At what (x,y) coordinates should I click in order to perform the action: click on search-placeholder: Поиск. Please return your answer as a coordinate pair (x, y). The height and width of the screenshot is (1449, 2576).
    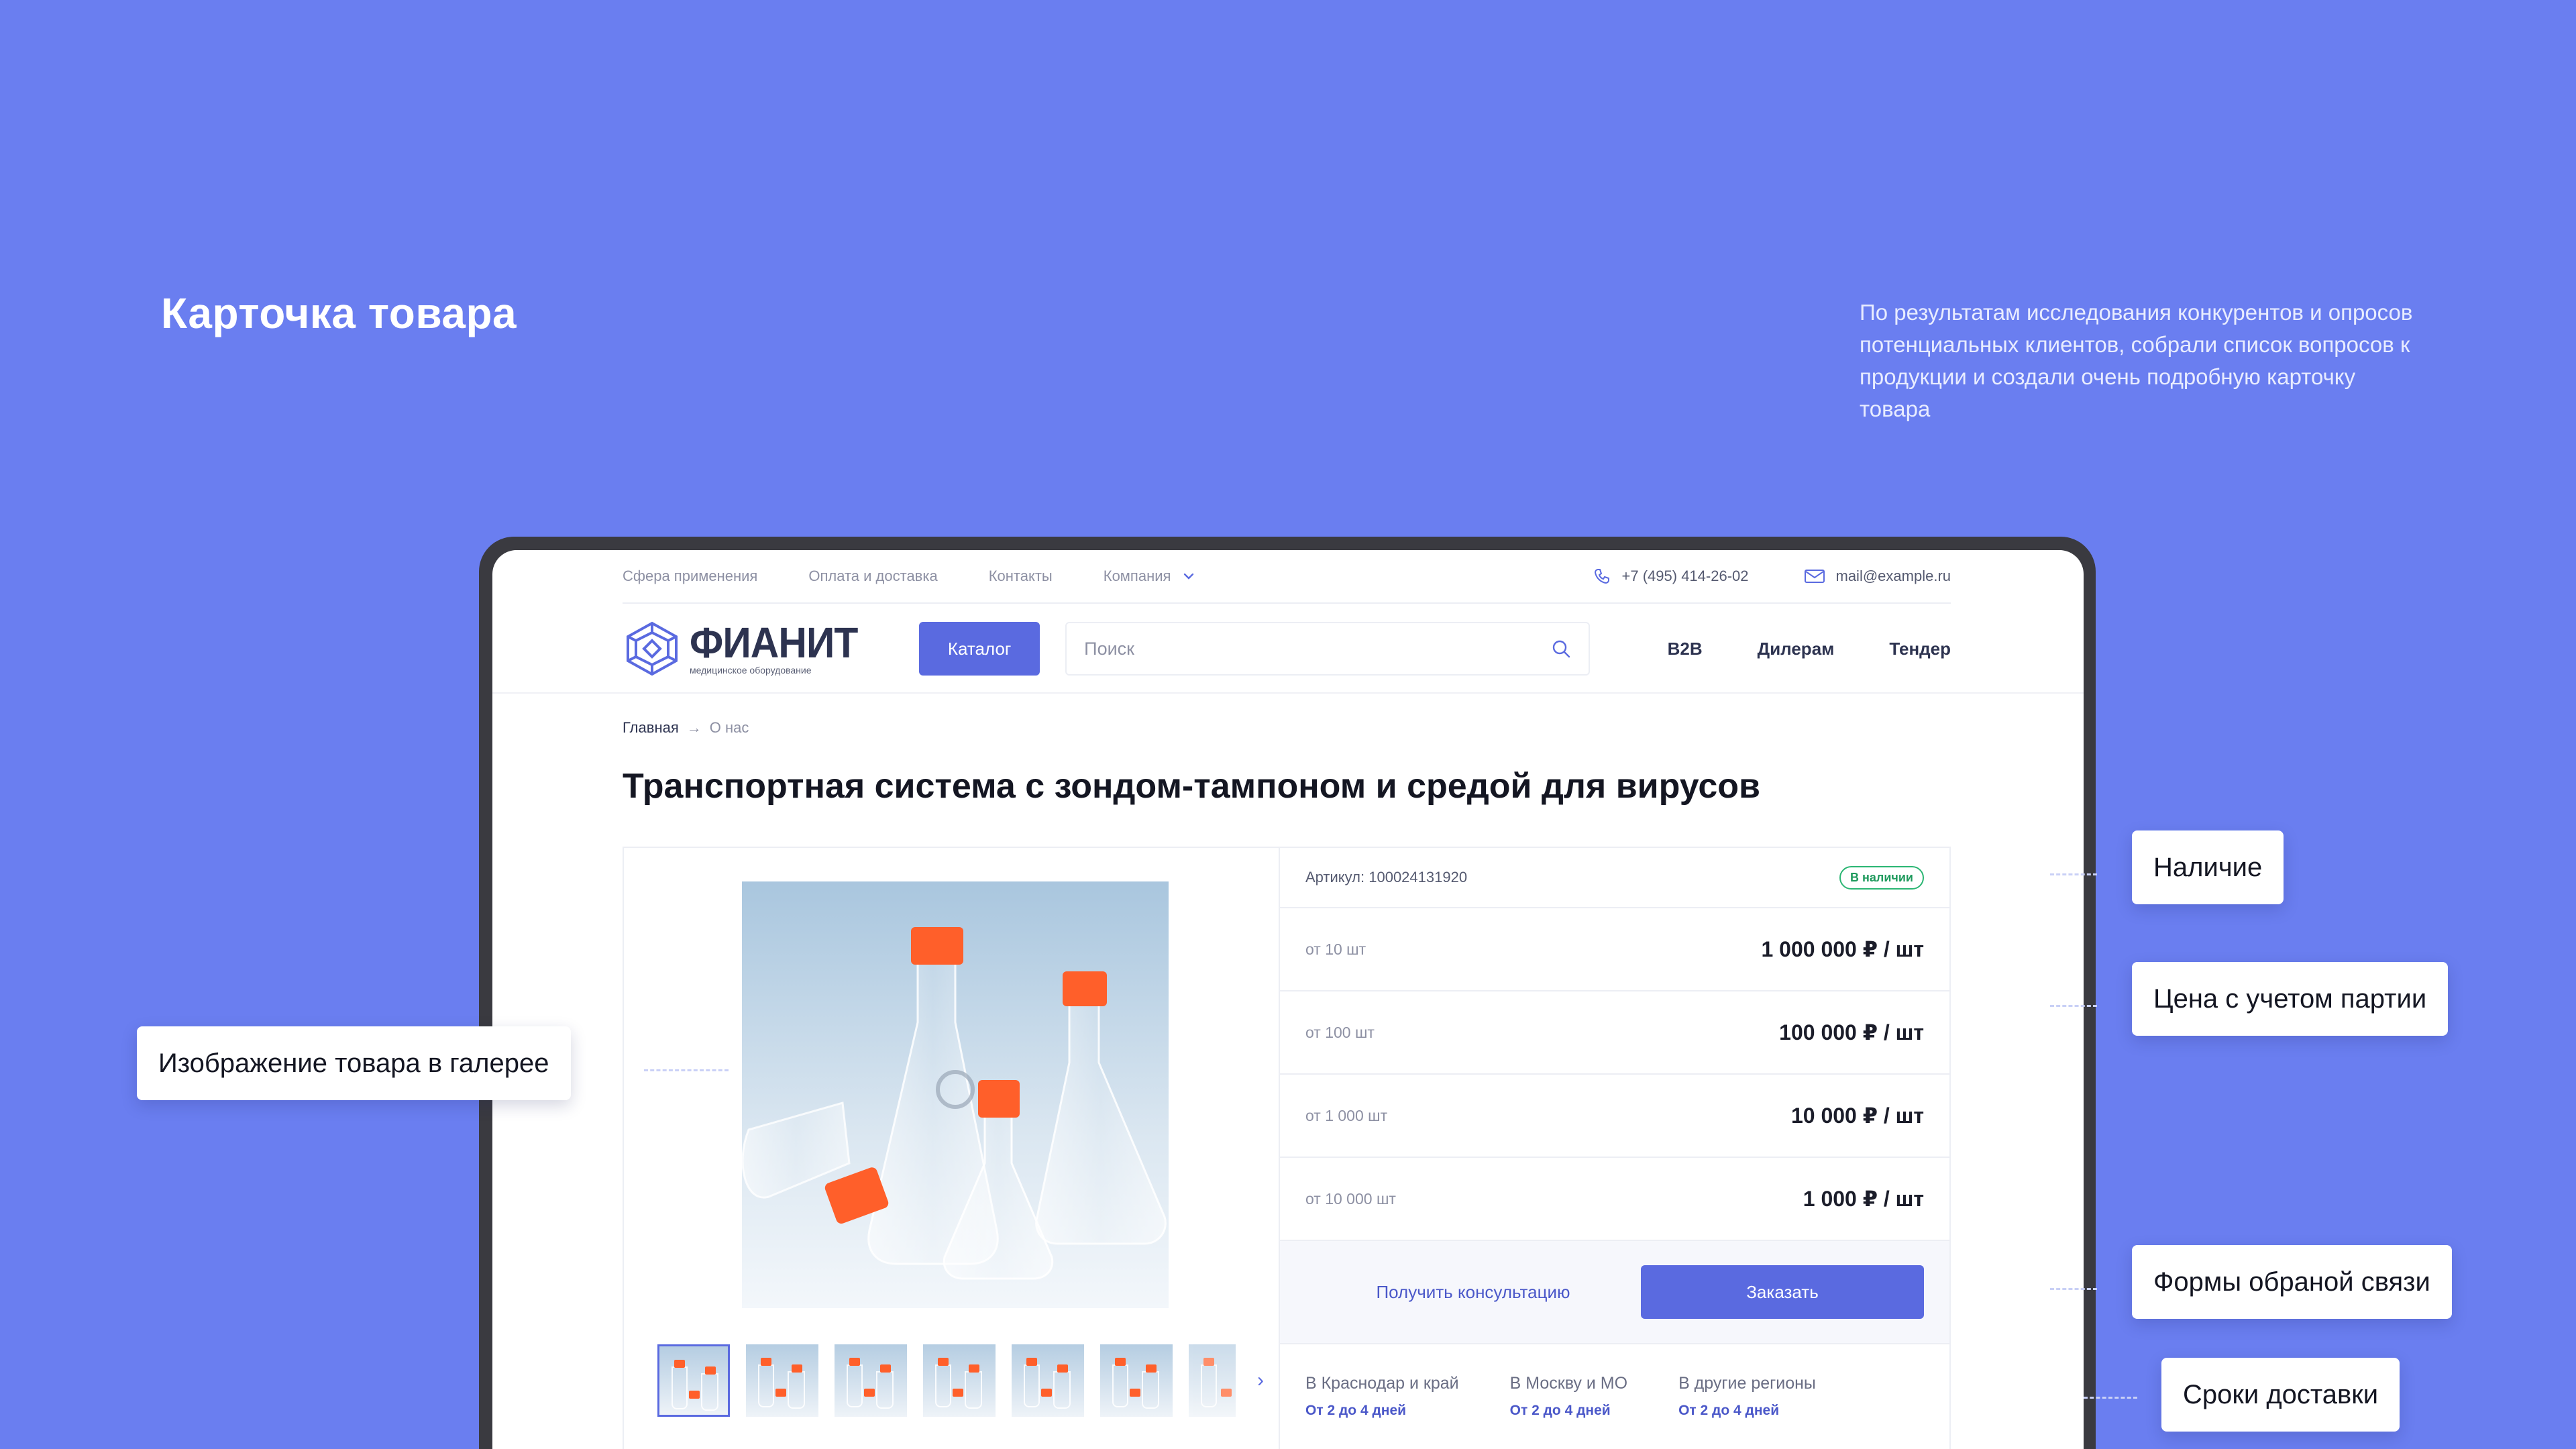
    Looking at the image, I should click on (1109, 648).